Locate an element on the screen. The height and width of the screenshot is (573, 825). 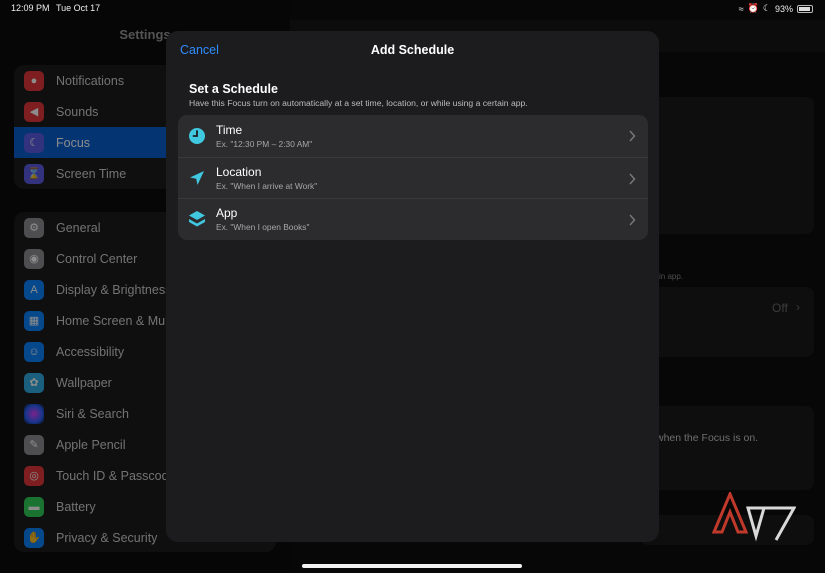
option-app: App Ex. "When I open Books" is located at coordinates (413, 219).